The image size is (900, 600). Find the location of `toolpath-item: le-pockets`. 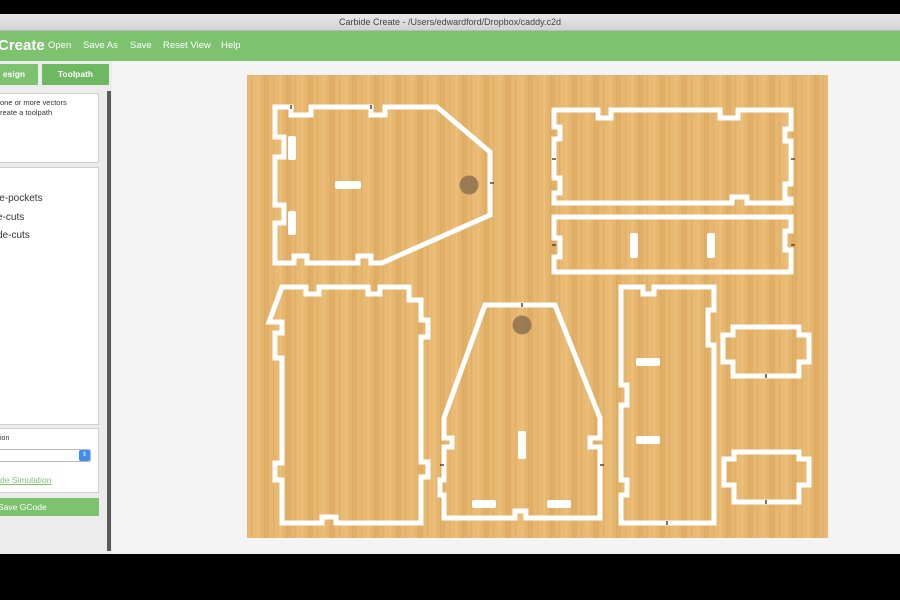

toolpath-item: le-pockets is located at coordinates (49, 199).